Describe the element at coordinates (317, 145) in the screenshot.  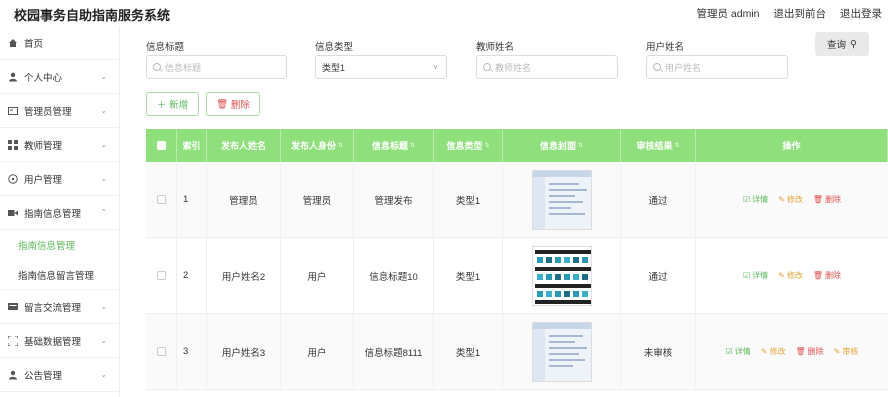
I see `col-role: 发布人身份 ⇅` at that location.